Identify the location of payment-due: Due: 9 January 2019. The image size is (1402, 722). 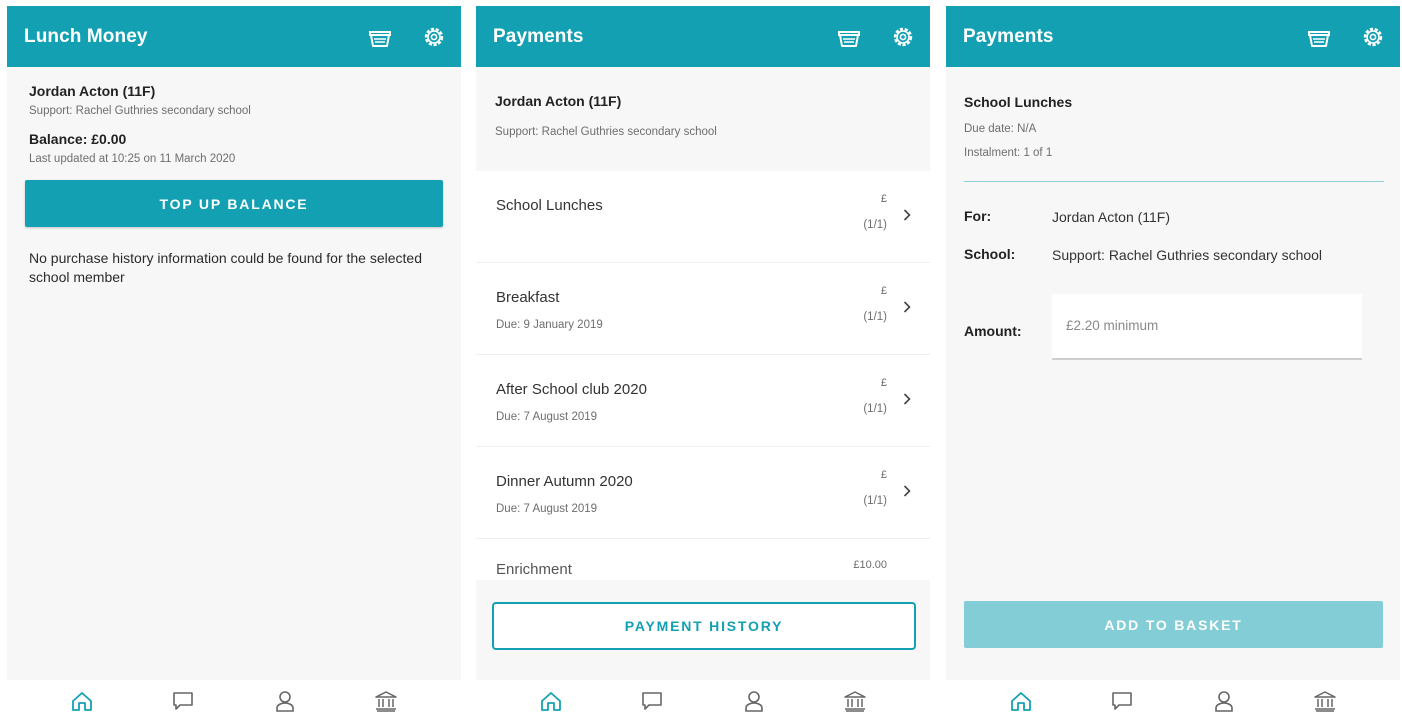
(549, 325).